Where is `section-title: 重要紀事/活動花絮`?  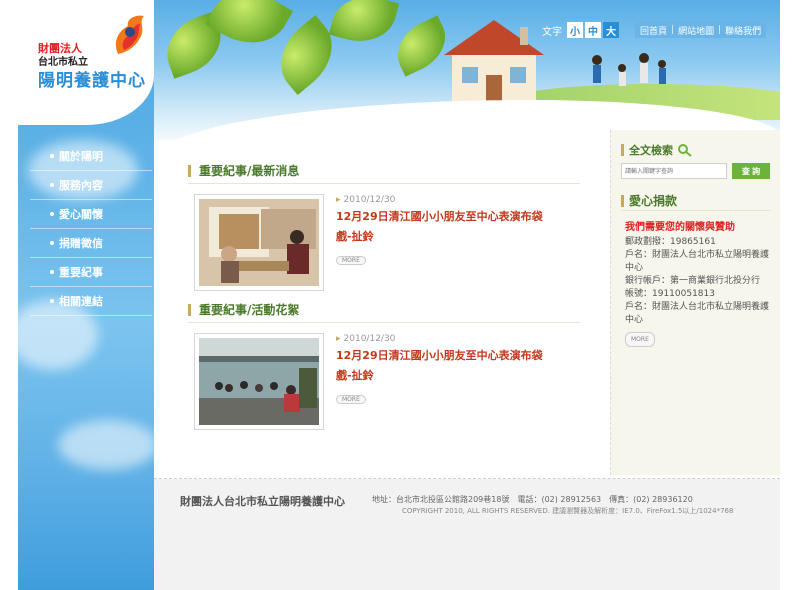 section-title: 重要紀事/活動花絮 is located at coordinates (249, 310).